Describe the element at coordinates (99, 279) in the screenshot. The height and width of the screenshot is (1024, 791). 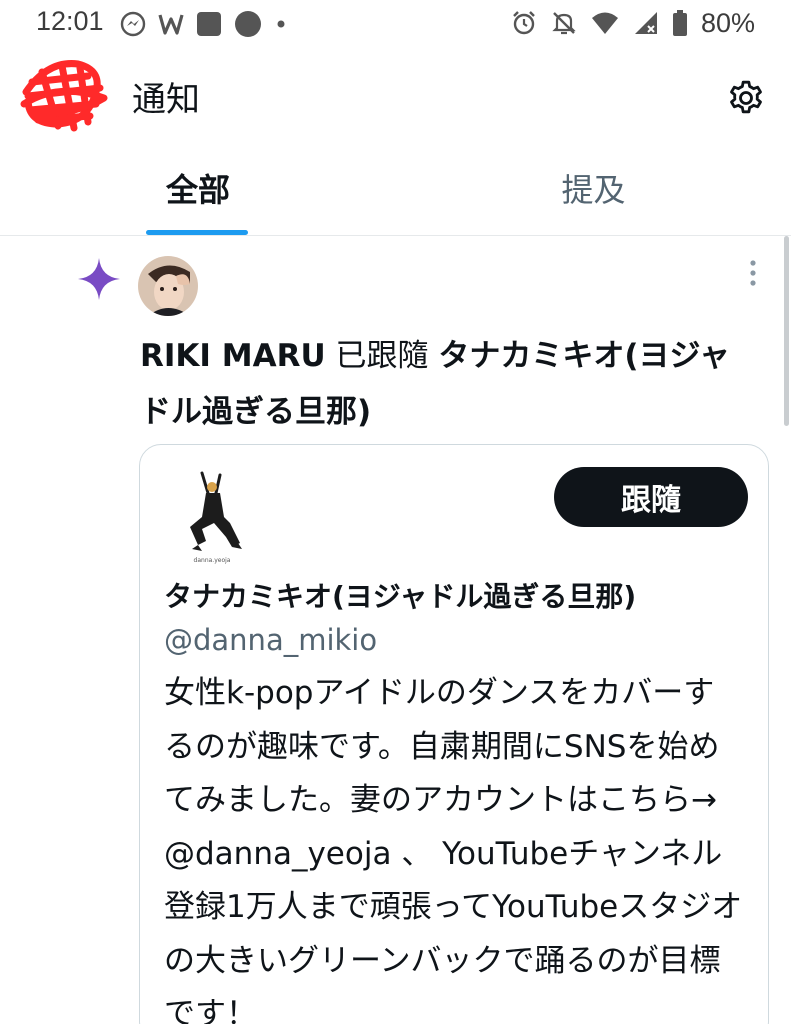
I see `sparkle-icon` at that location.